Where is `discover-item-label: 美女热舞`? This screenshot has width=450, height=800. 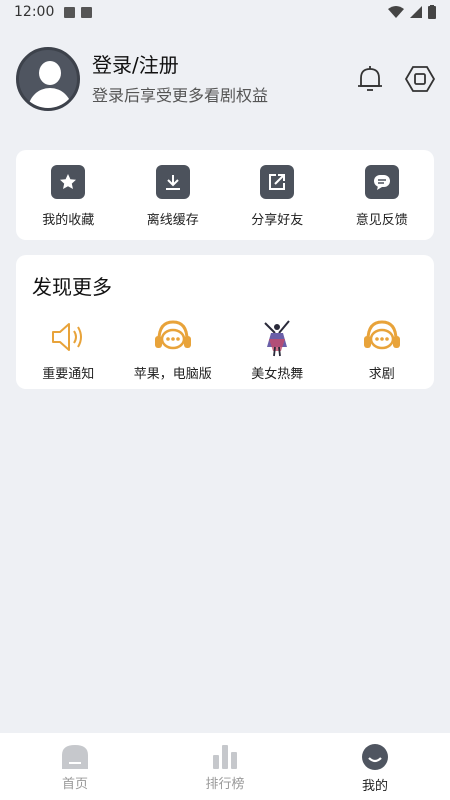 discover-item-label: 美女热舞 is located at coordinates (277, 374).